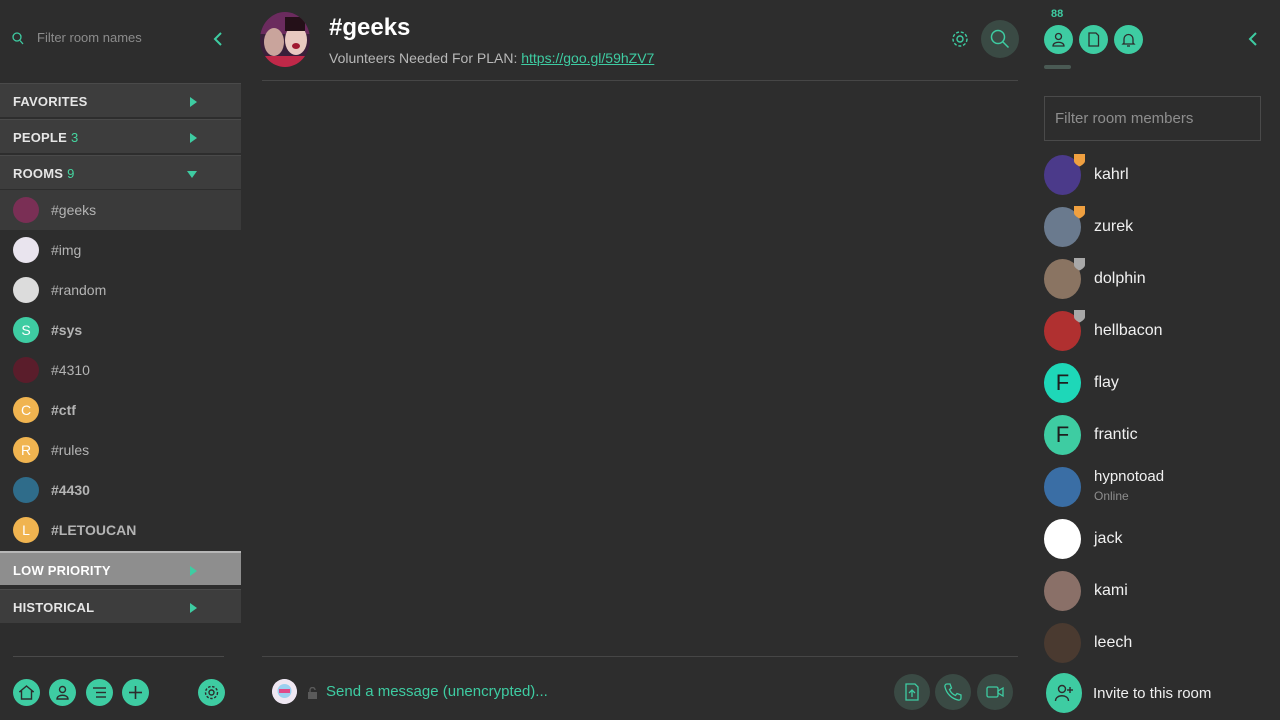  I want to click on invite-button, so click(1064, 693).